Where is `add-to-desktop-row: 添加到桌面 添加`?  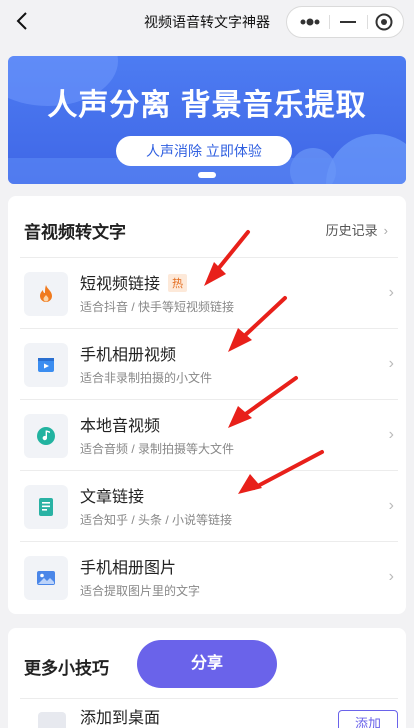
add-to-desktop-row: 添加到桌面 添加 is located at coordinates (207, 713).